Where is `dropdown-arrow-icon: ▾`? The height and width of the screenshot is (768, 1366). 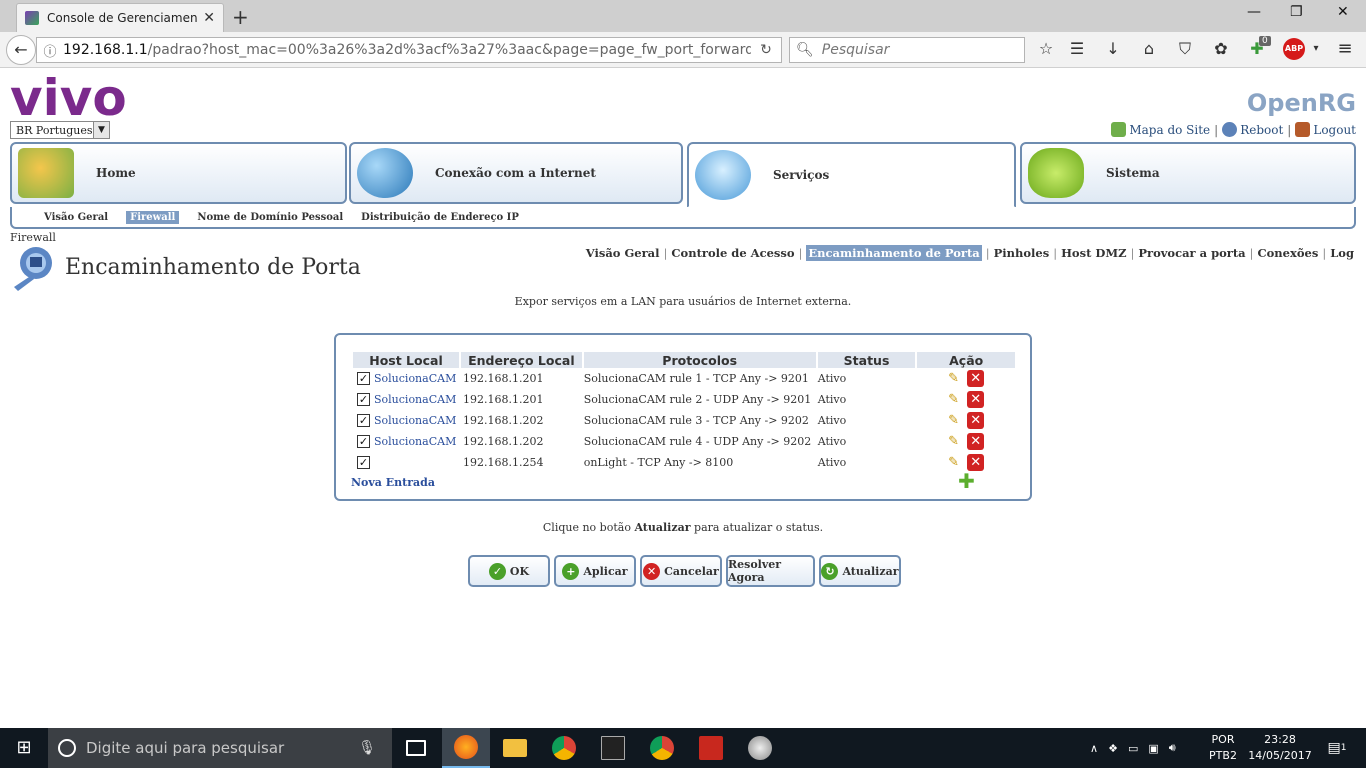
dropdown-arrow-icon: ▾ is located at coordinates (1316, 49).